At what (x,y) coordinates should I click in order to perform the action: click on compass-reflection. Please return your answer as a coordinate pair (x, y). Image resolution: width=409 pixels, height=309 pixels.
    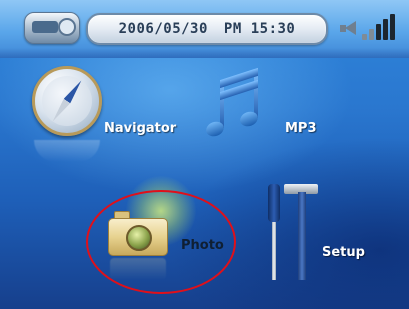
    Looking at the image, I should click on (67, 151).